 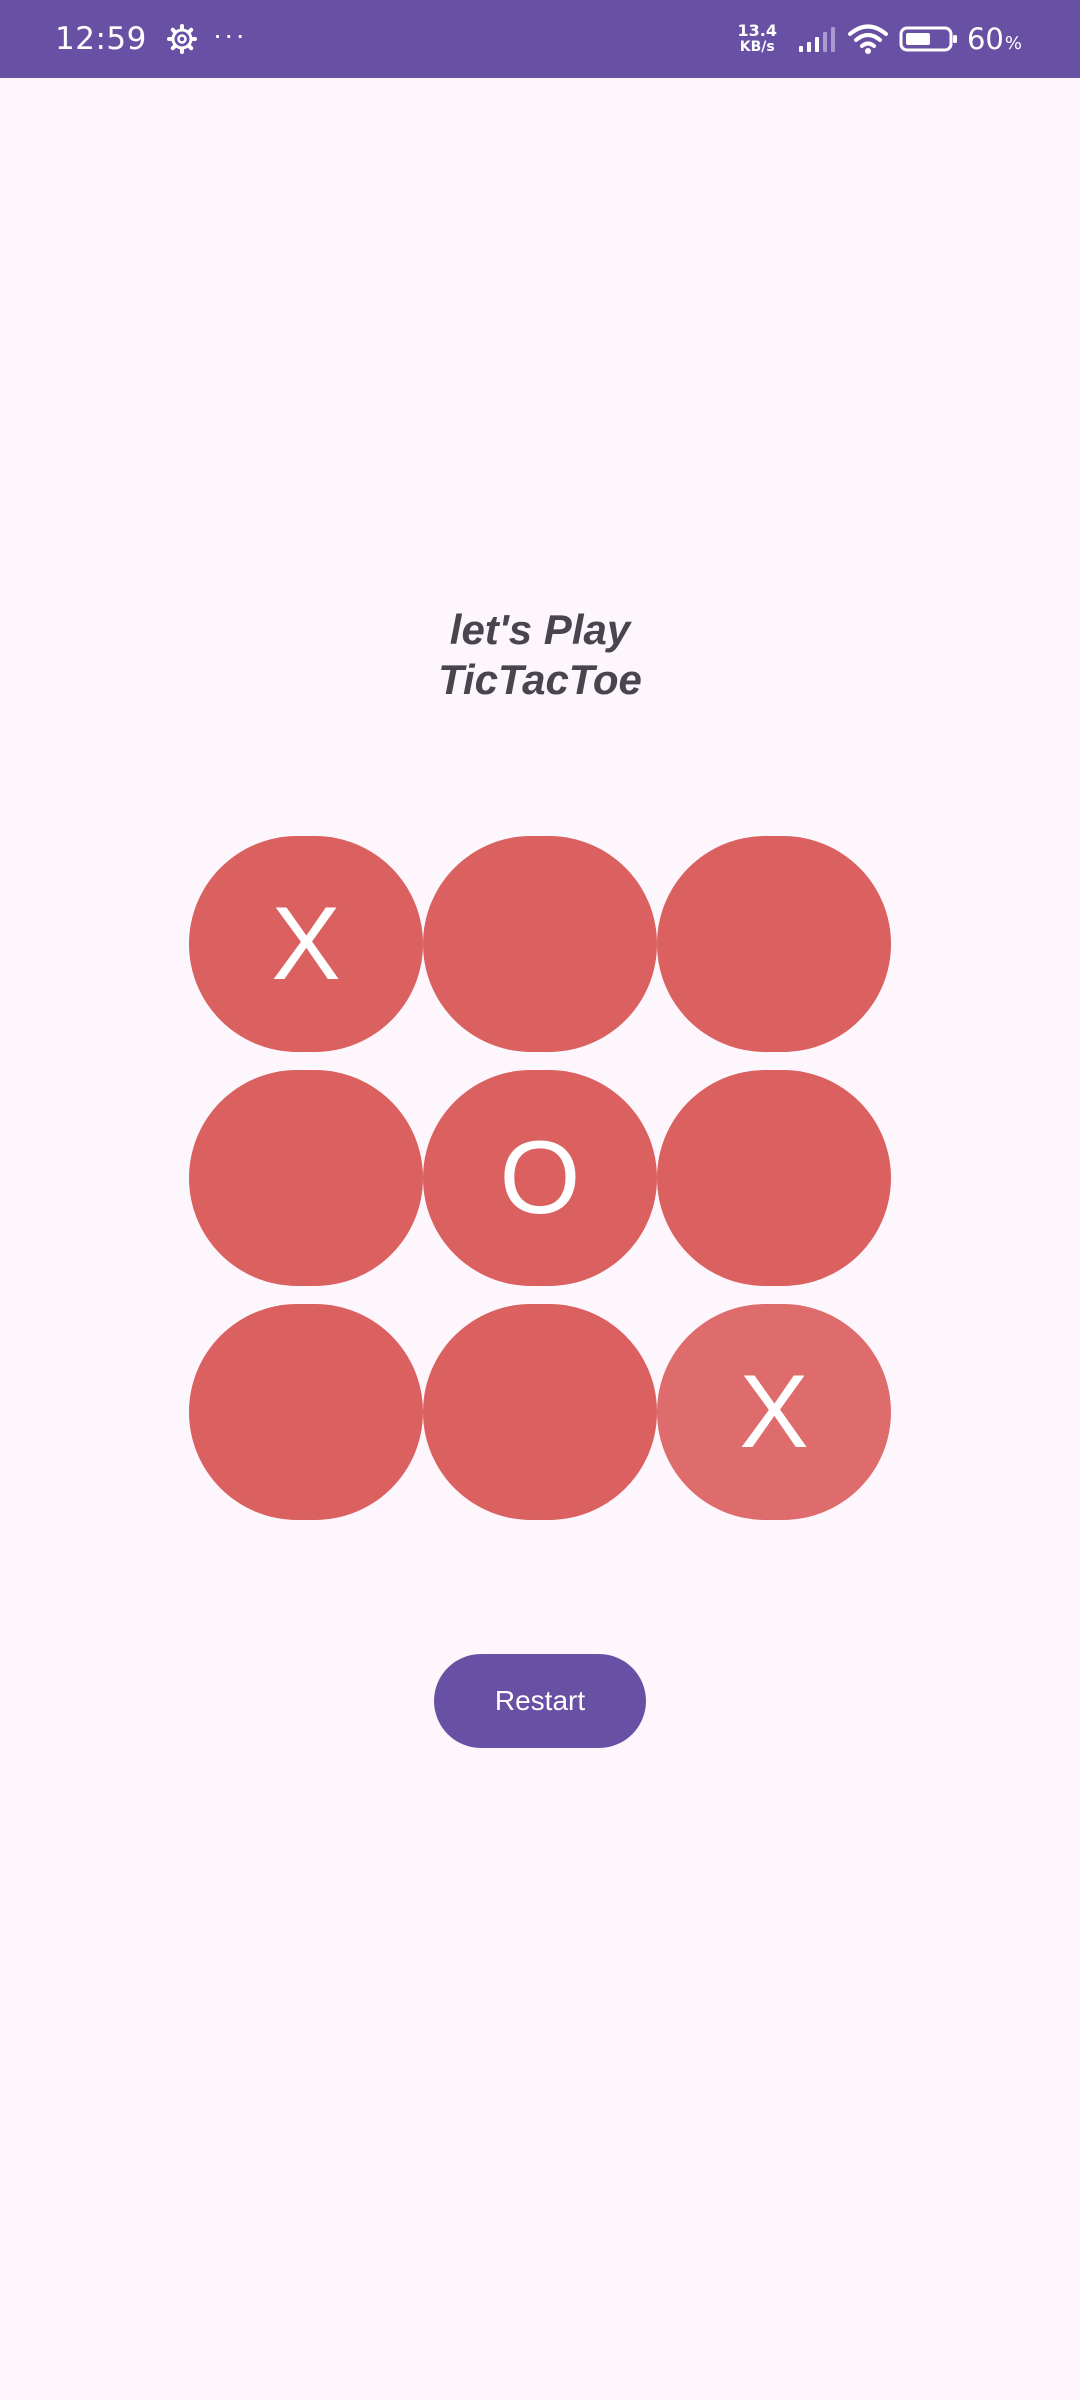 I want to click on status-bar-right: 13.4 KB/s 60 %, so click(x=880, y=39).